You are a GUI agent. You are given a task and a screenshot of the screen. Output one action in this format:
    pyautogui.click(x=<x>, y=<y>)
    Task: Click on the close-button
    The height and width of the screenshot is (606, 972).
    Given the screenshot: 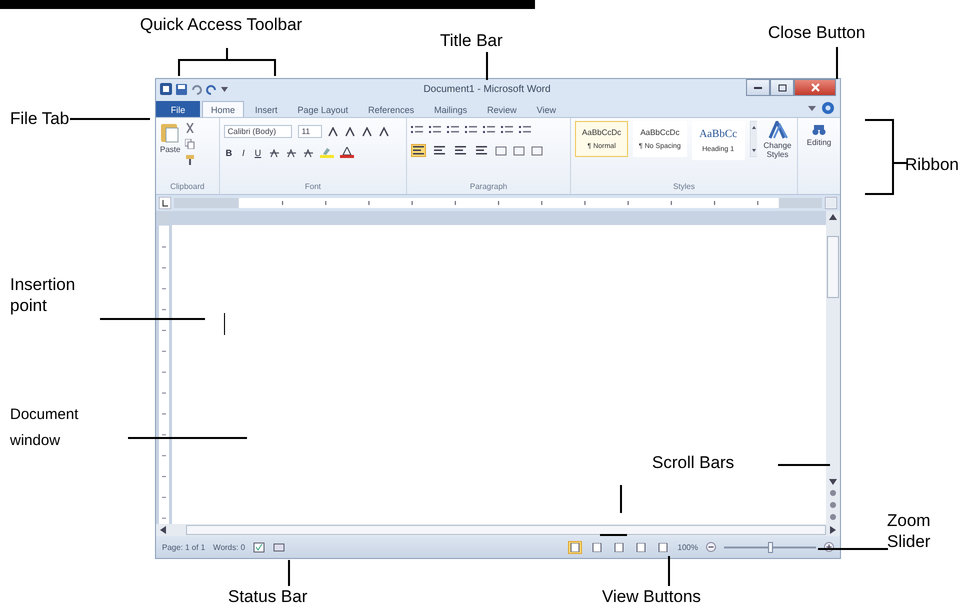 What is the action you would take?
    pyautogui.click(x=815, y=87)
    